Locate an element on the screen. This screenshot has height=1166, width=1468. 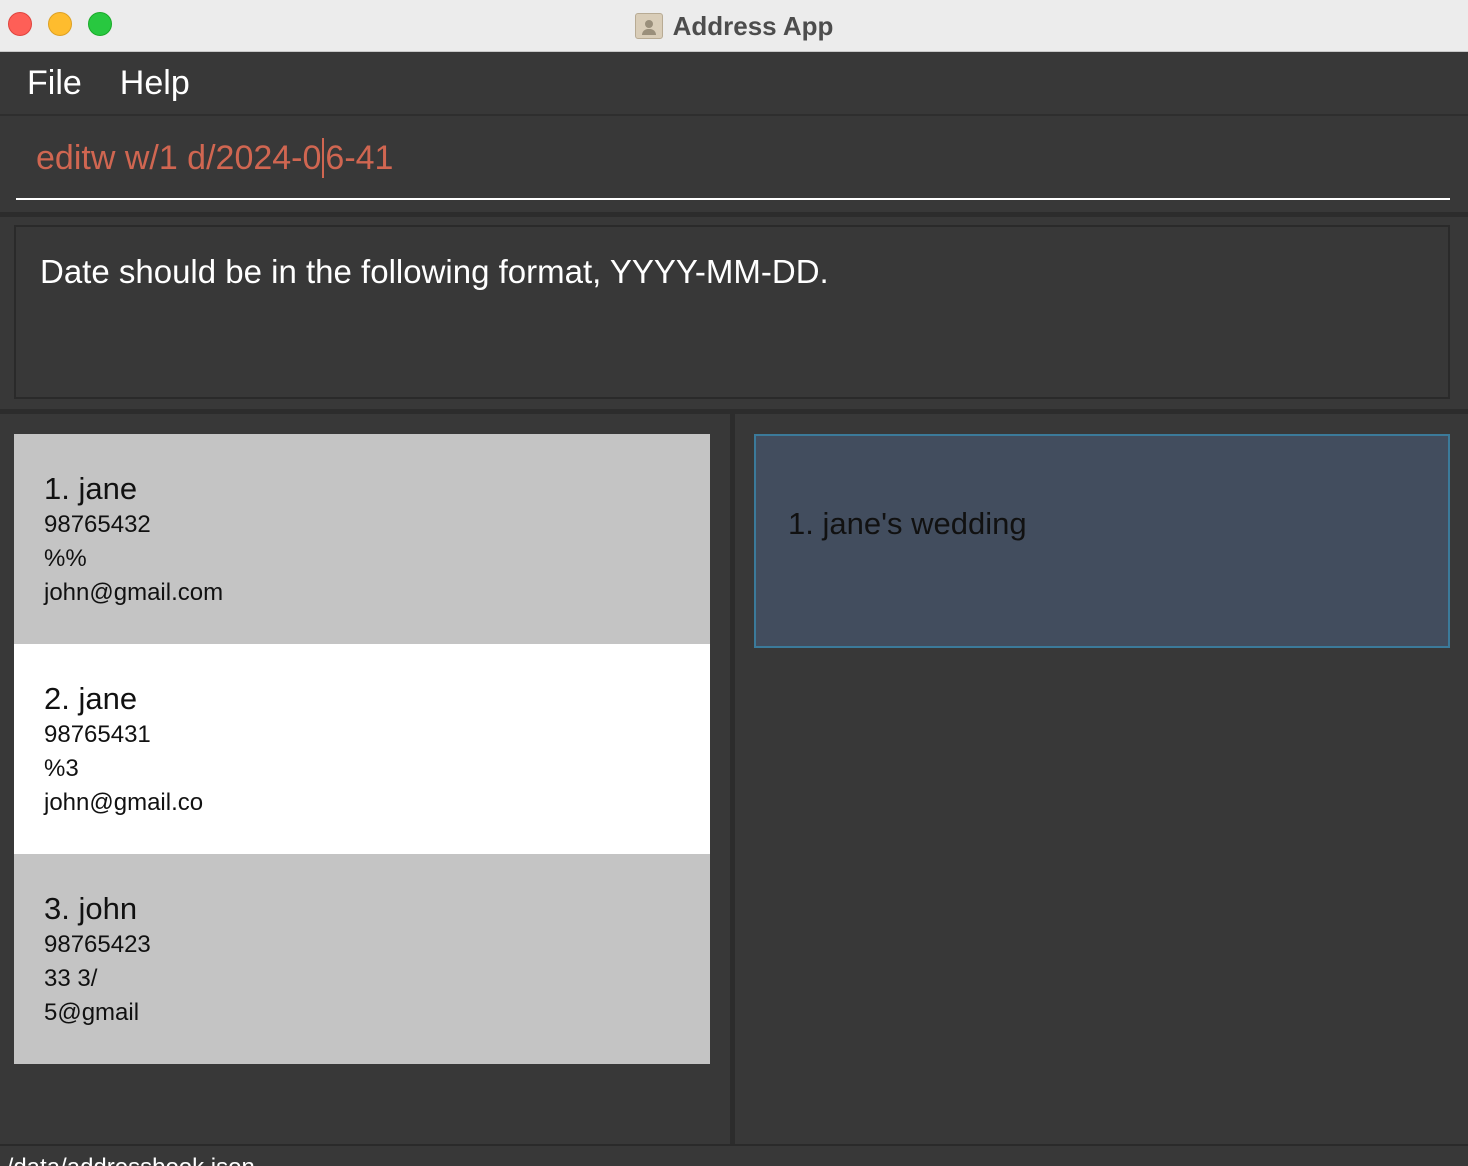
person-email: john@gmail.com is located at coordinates (134, 592).